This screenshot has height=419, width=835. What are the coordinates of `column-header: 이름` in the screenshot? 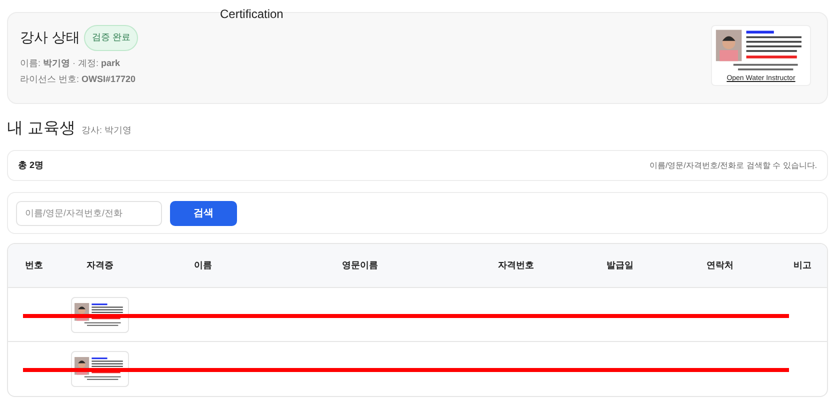 It's located at (203, 265).